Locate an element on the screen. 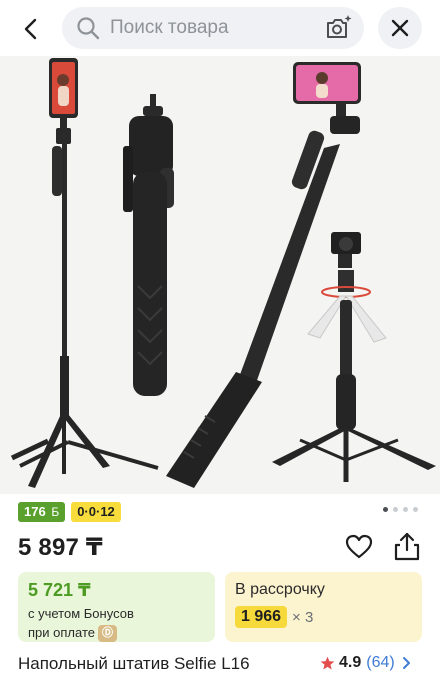 Image resolution: width=440 pixels, height=699 pixels. bonus-coin-icon: Ⓓ is located at coordinates (107, 634).